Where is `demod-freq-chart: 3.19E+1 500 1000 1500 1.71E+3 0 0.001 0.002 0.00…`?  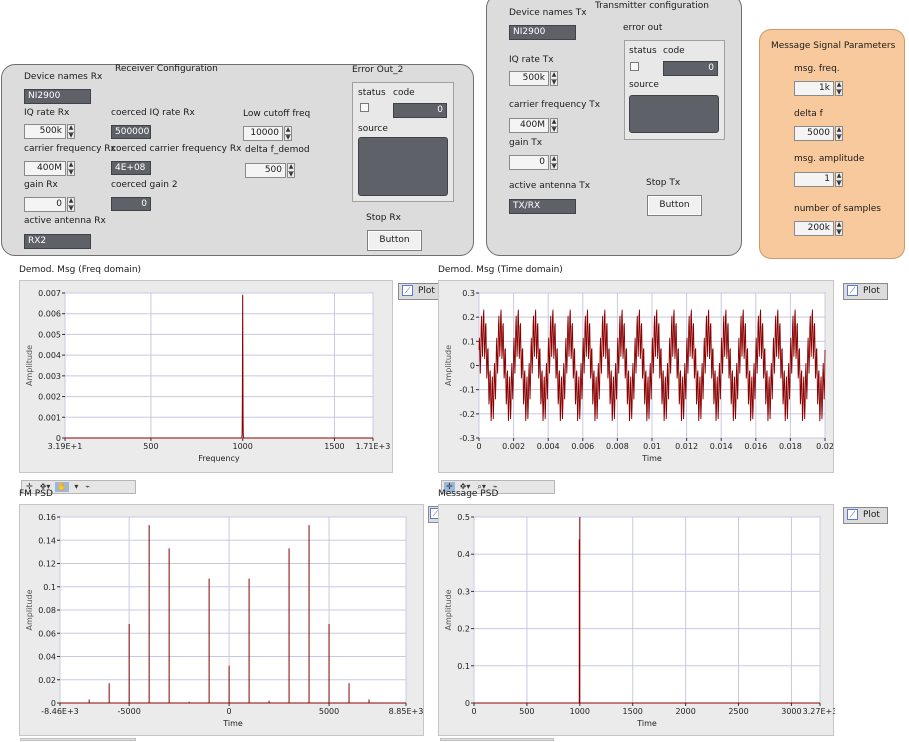 demod-freq-chart: 3.19E+1 500 1000 1500 1.71E+3 0 0.001 0.002 0.00… is located at coordinates (208, 376).